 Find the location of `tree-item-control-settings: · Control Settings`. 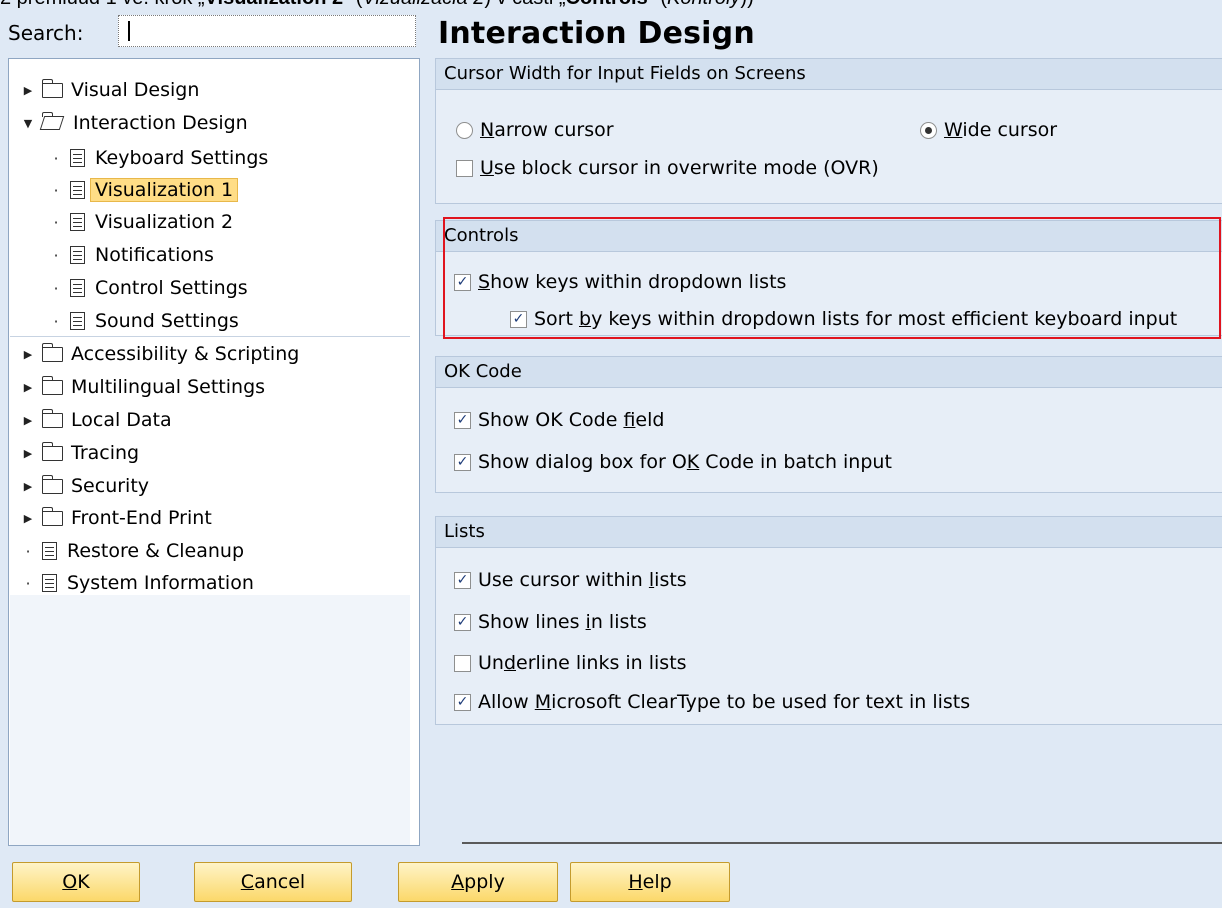

tree-item-control-settings: · Control Settings is located at coordinates (148, 288).